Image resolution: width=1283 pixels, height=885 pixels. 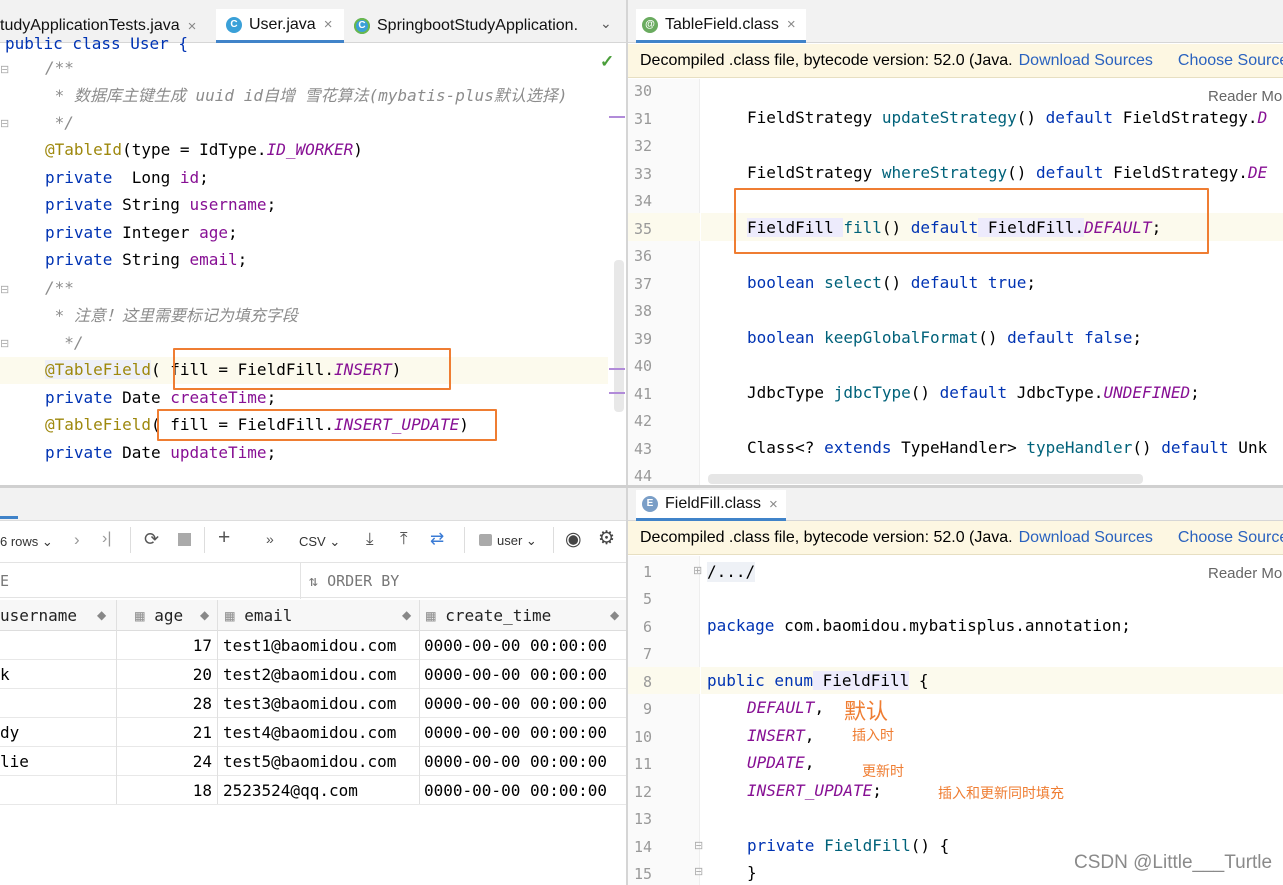 What do you see at coordinates (642, 476) in the screenshot?
I see `line-number: 44` at bounding box center [642, 476].